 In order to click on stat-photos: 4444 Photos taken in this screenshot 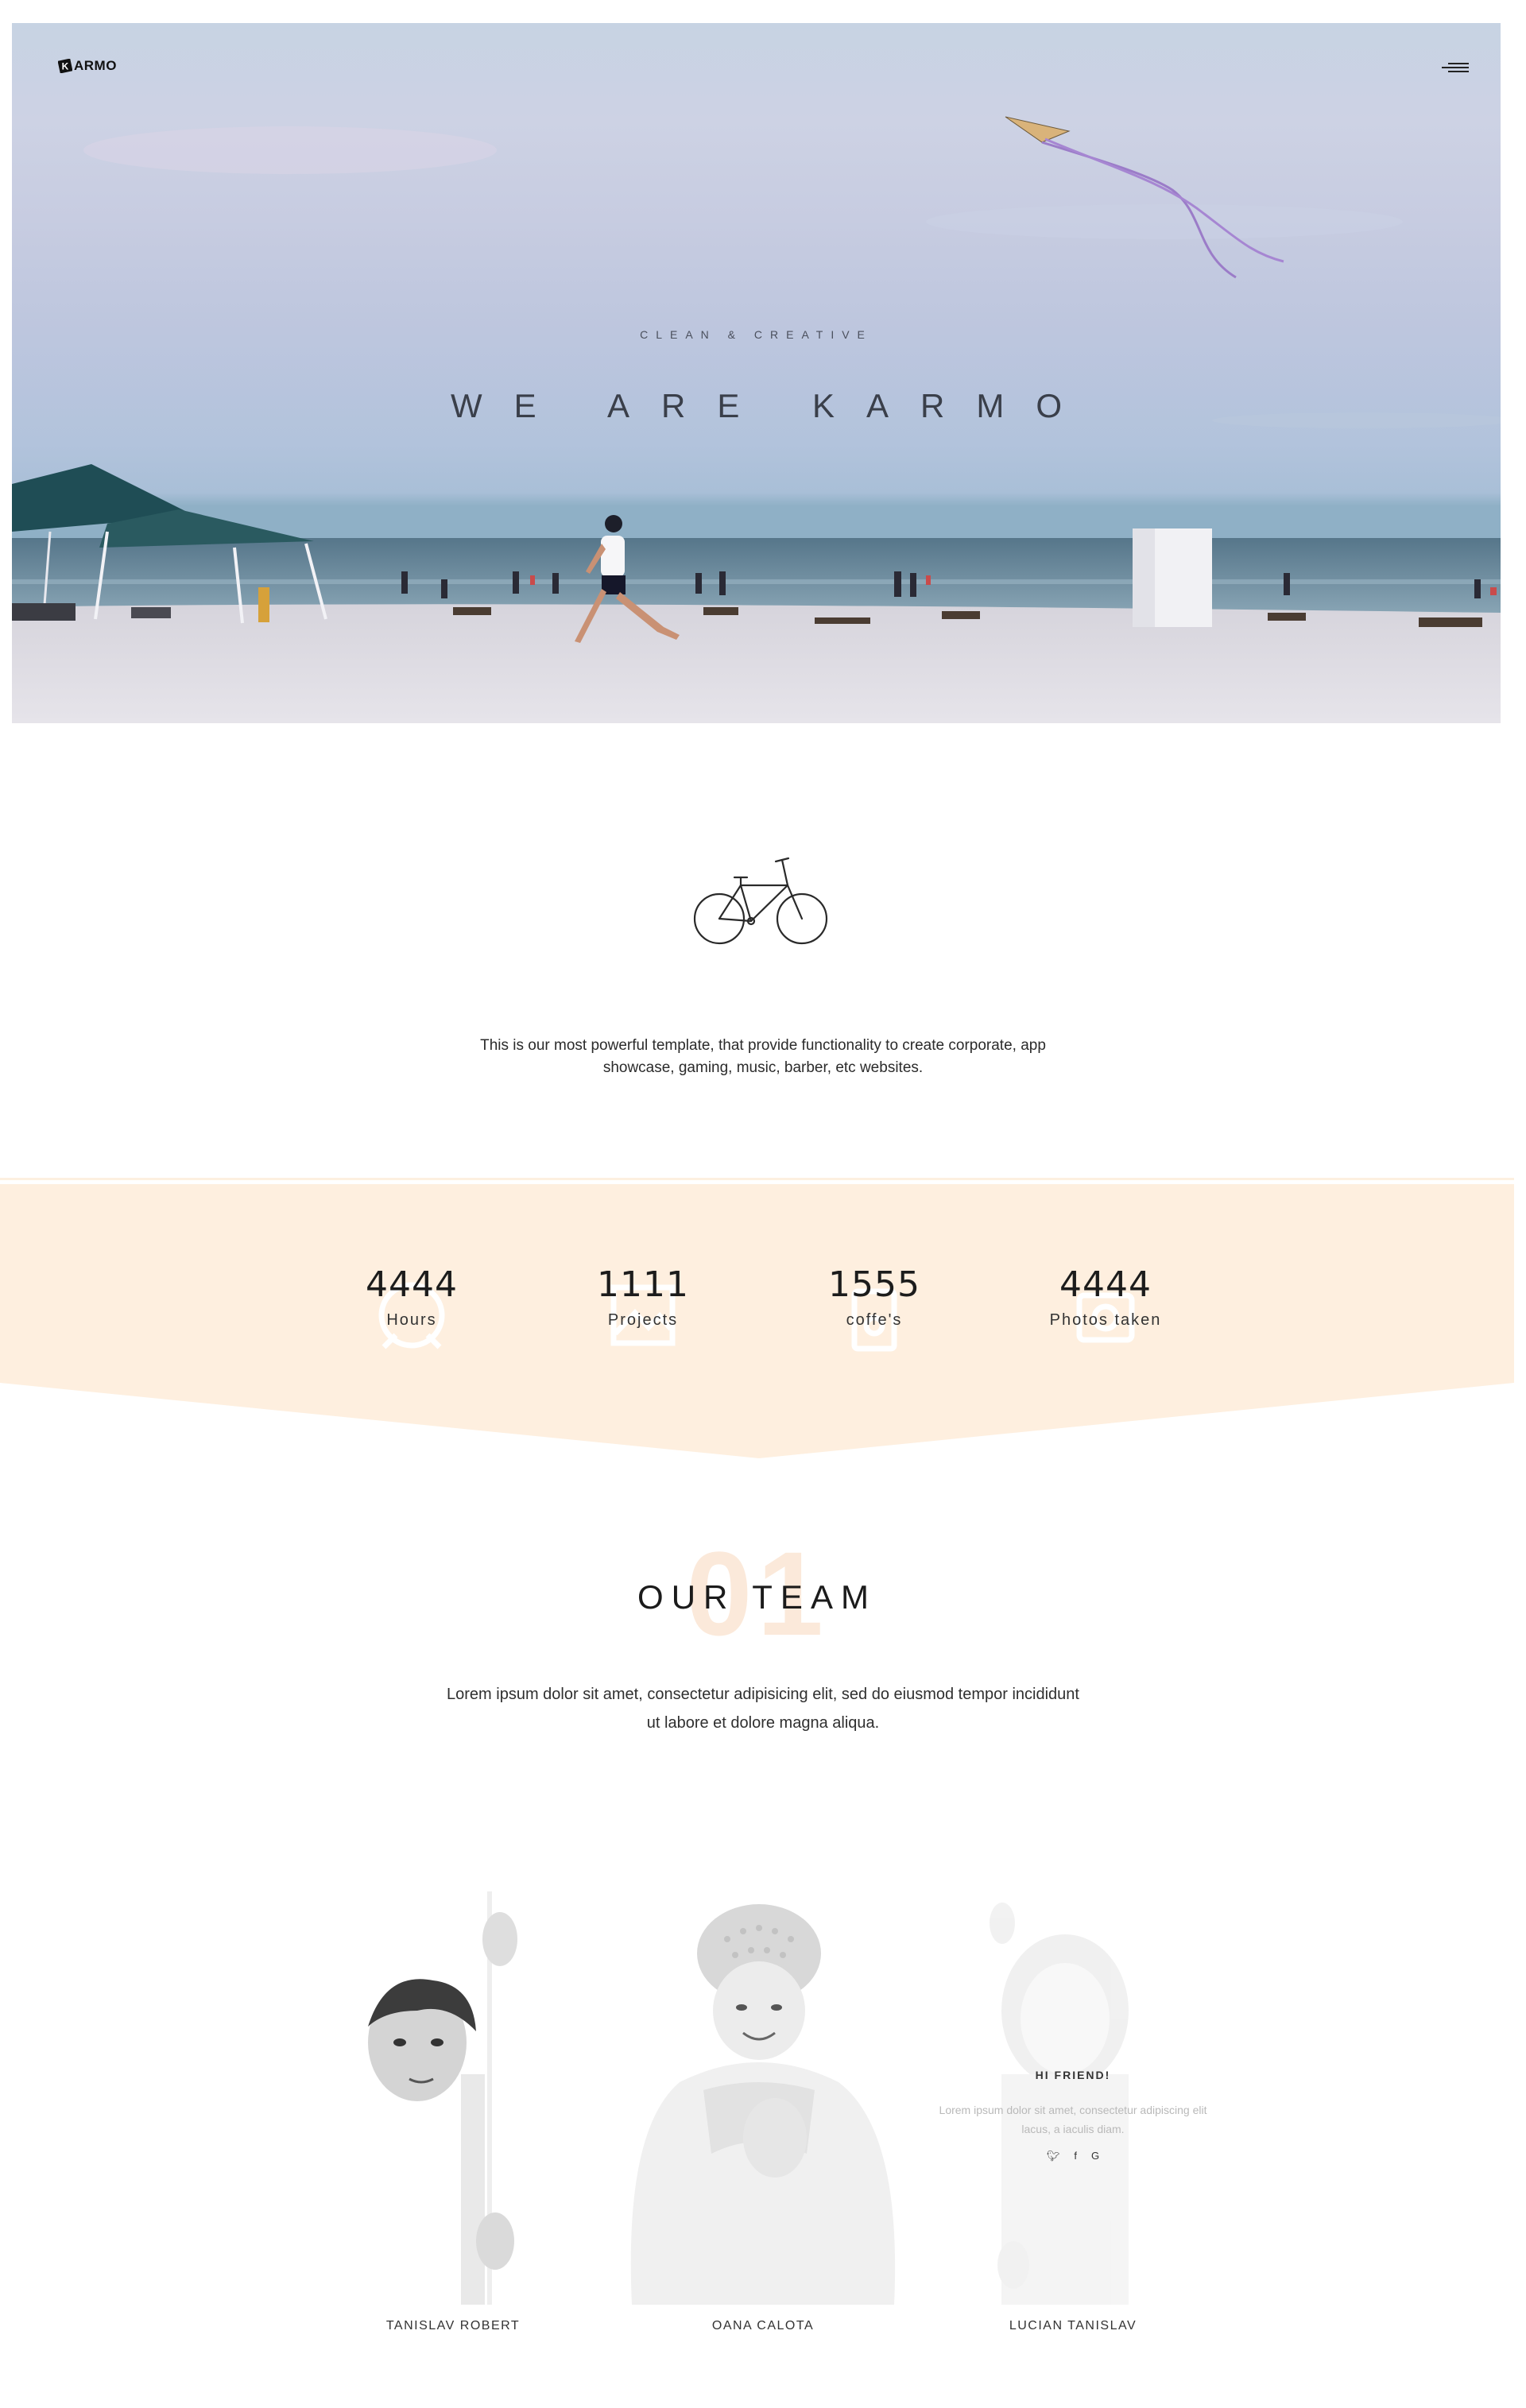, I will do `click(1105, 1304)`.